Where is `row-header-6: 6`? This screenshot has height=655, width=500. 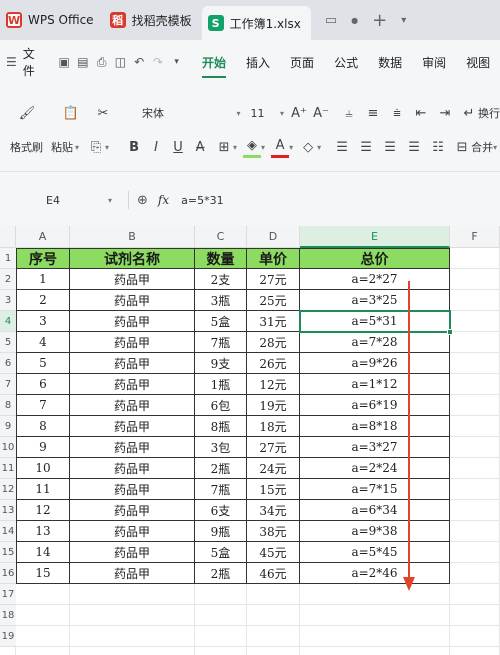 row-header-6: 6 is located at coordinates (8, 363).